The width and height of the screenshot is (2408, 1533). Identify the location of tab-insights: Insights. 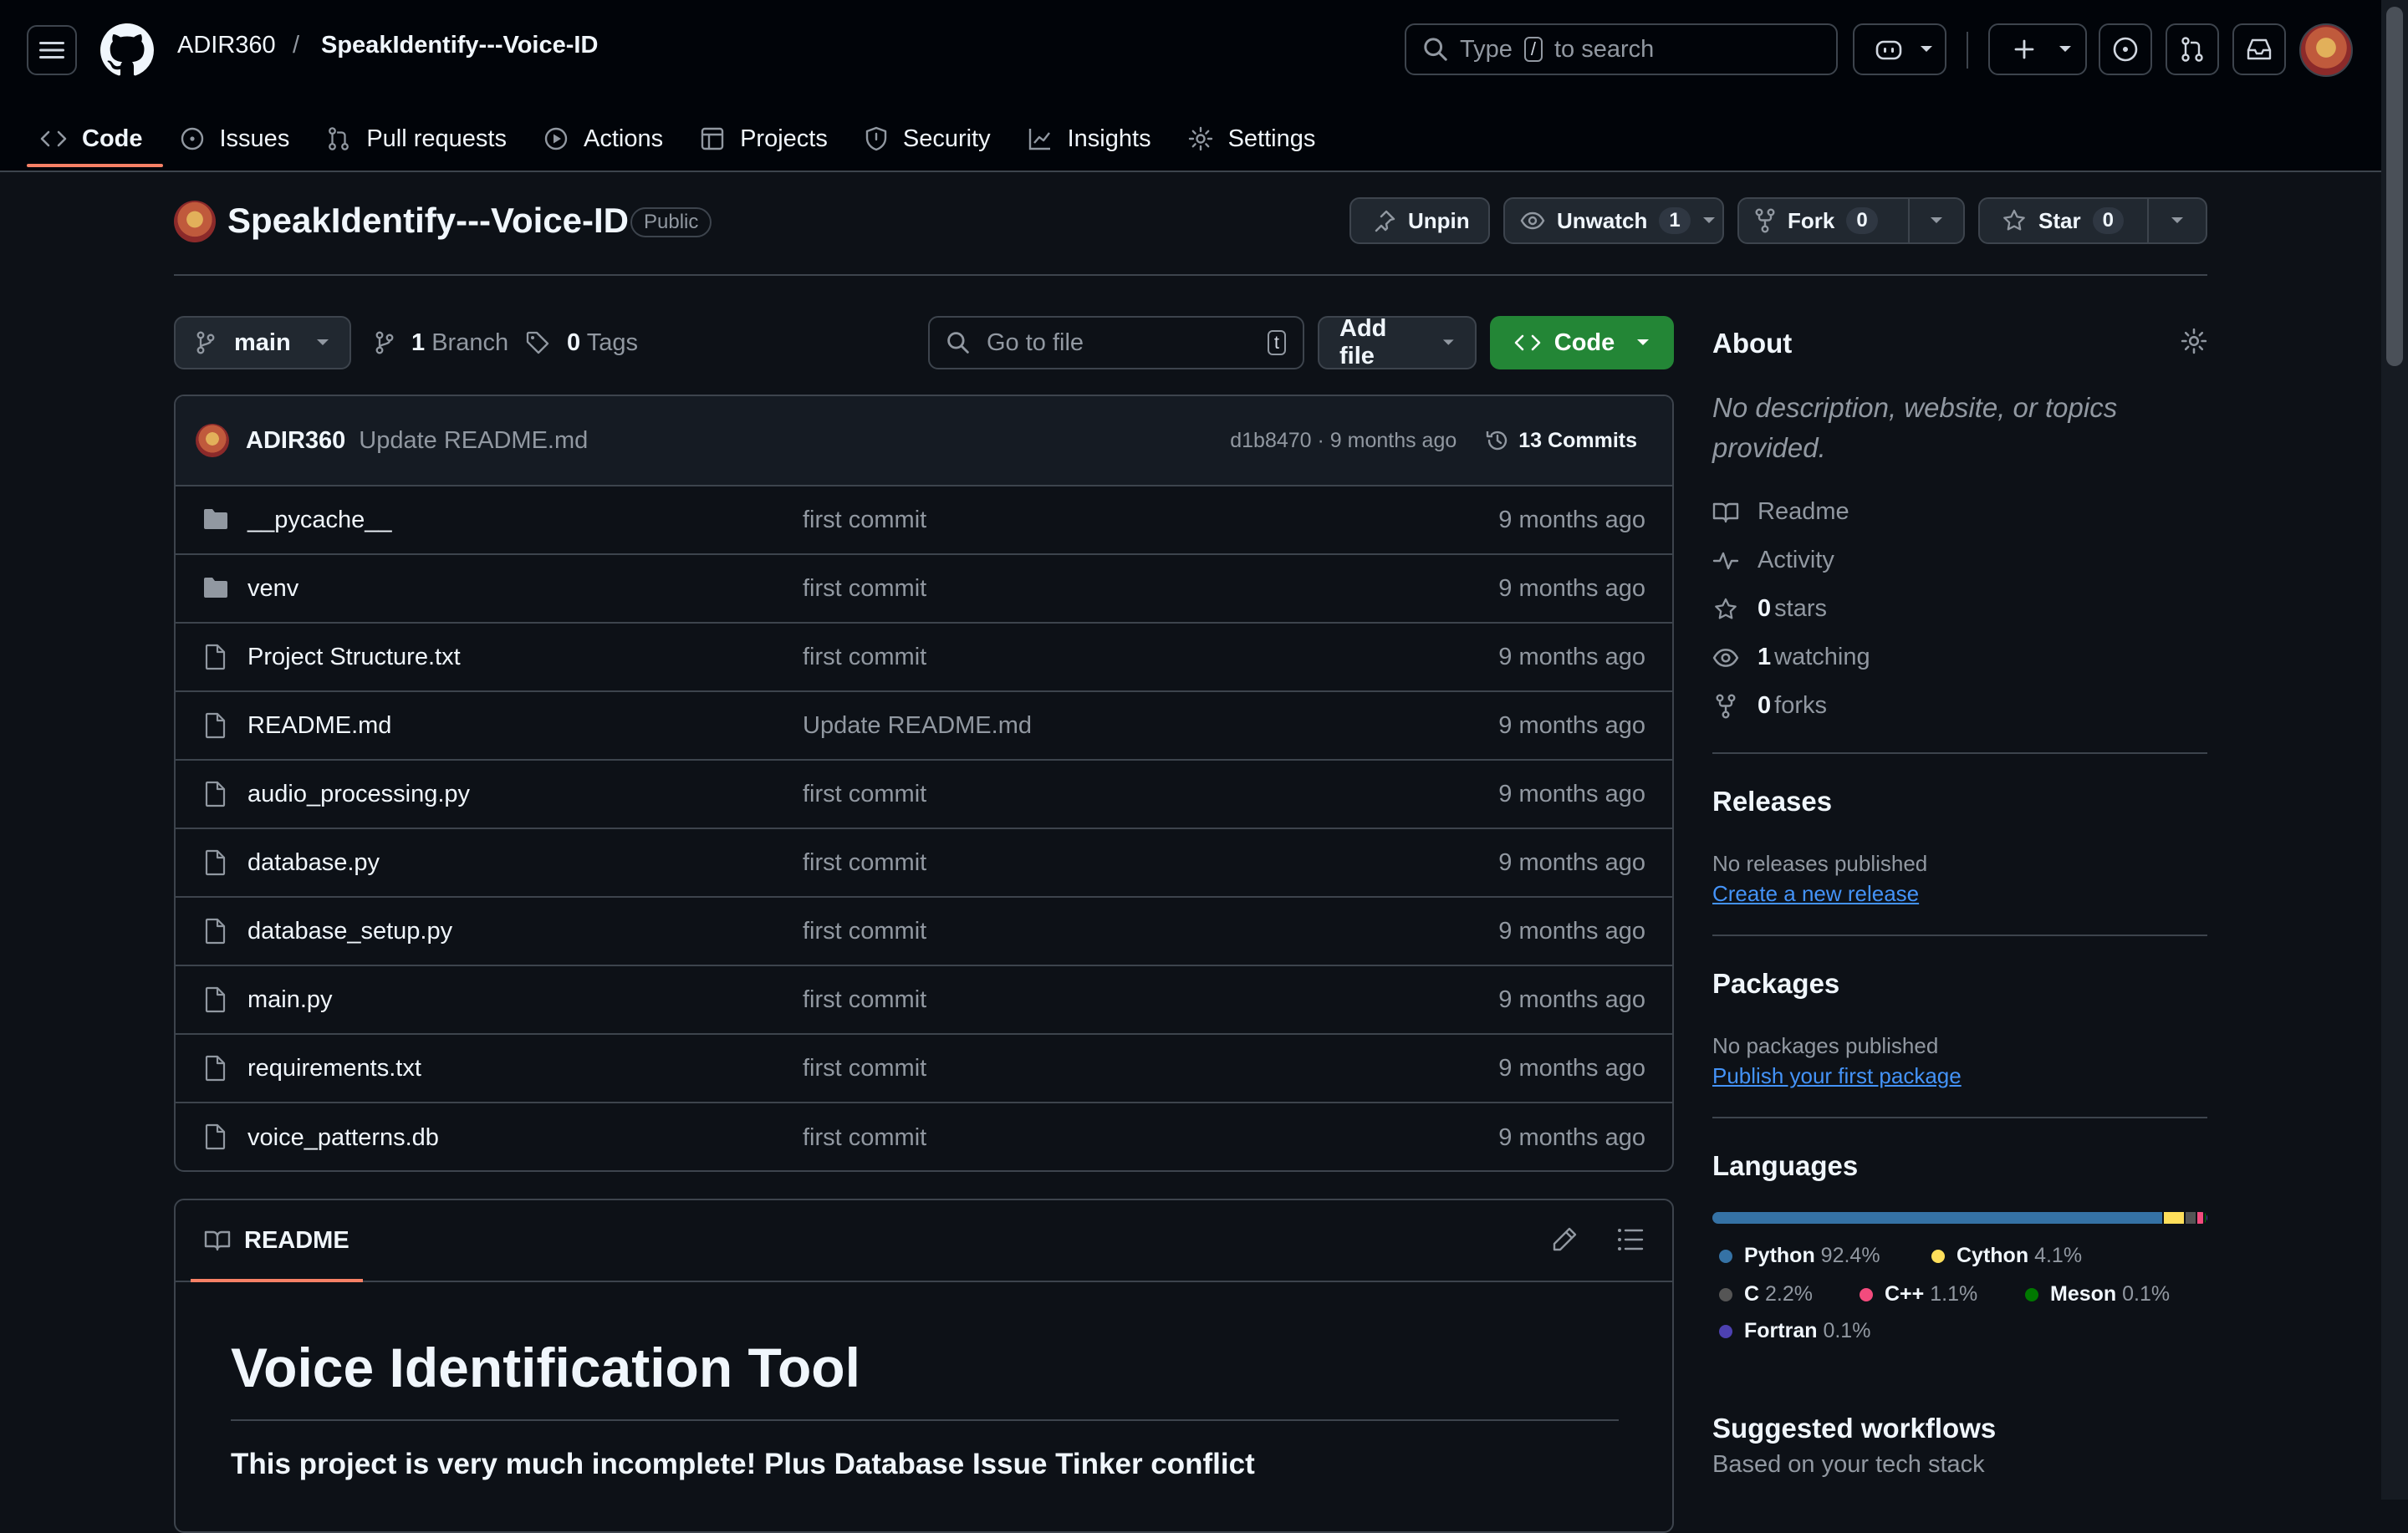
(1092, 139).